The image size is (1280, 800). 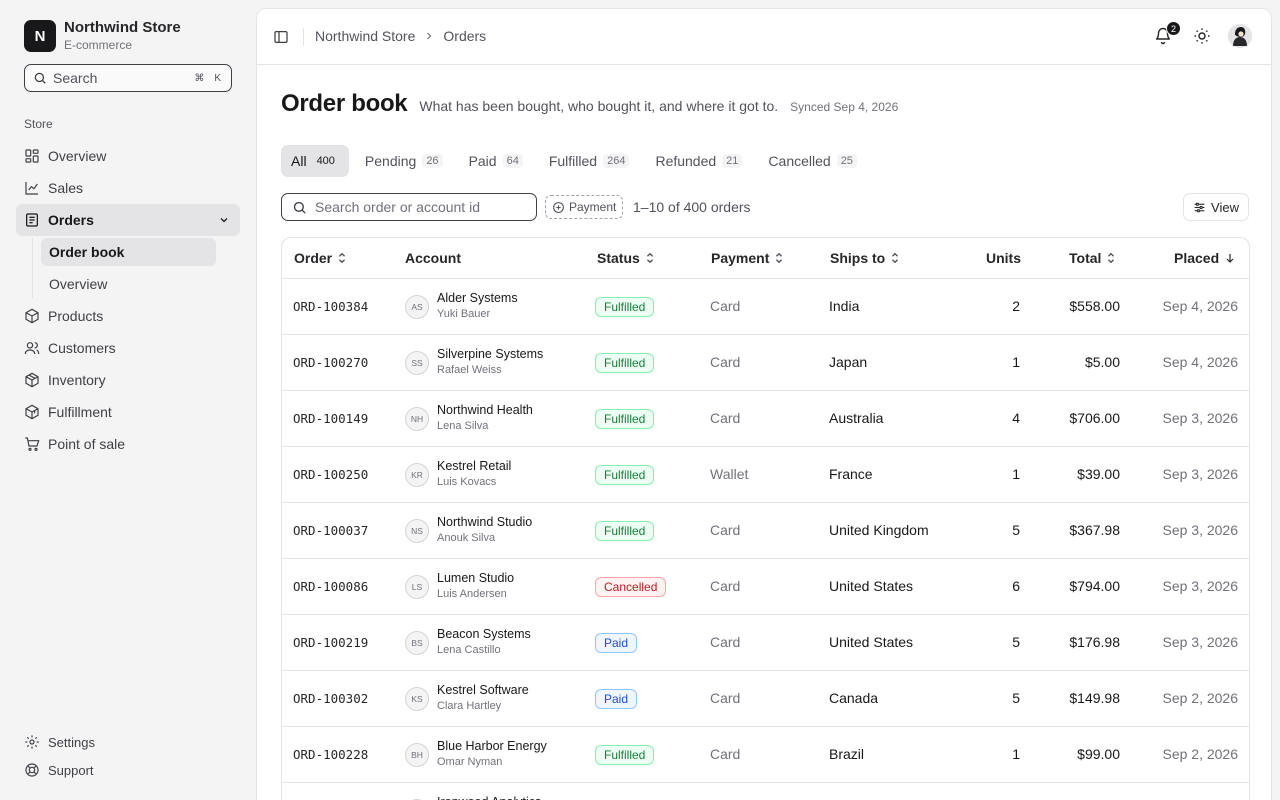 I want to click on account-avatar: NS, so click(x=417, y=531).